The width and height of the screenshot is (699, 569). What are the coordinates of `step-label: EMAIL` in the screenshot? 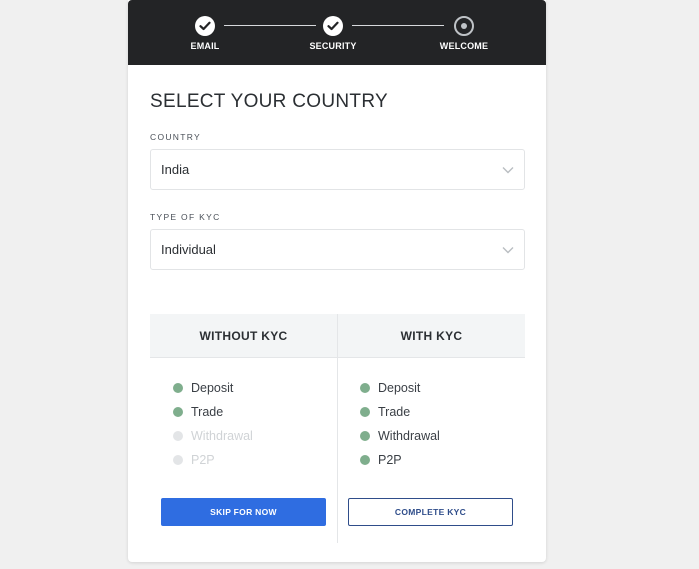 It's located at (205, 46).